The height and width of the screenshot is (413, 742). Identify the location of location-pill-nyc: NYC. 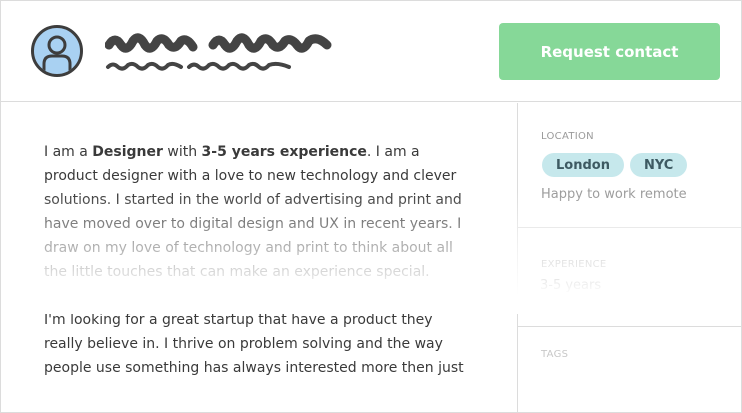
(658, 165).